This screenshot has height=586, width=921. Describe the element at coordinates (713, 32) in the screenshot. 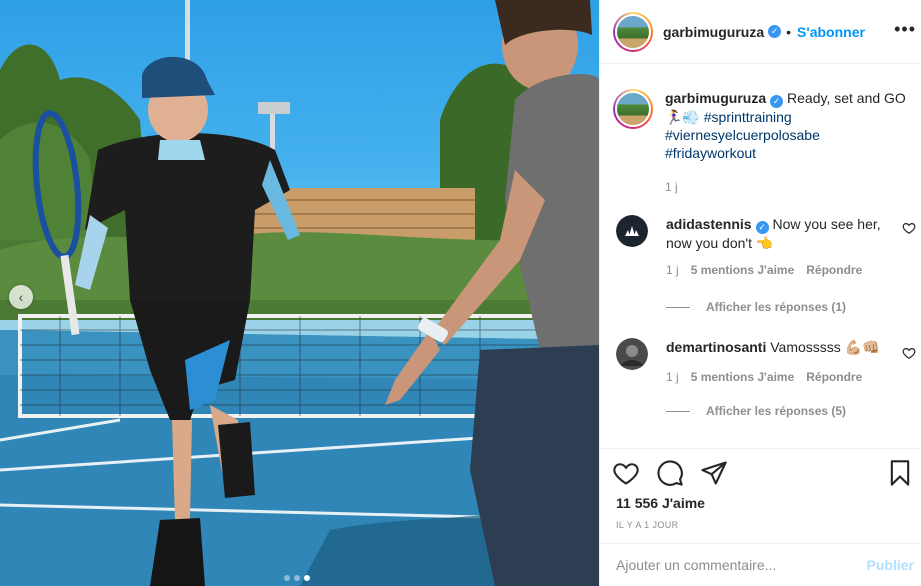

I see `author-username: garbimuguruza` at that location.